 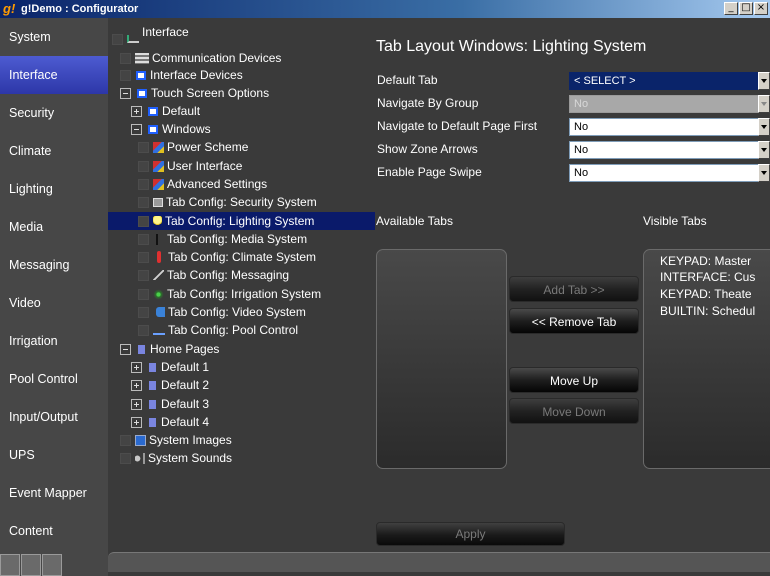 What do you see at coordinates (705, 261) in the screenshot?
I see `list-item: KEYPAD: Master` at bounding box center [705, 261].